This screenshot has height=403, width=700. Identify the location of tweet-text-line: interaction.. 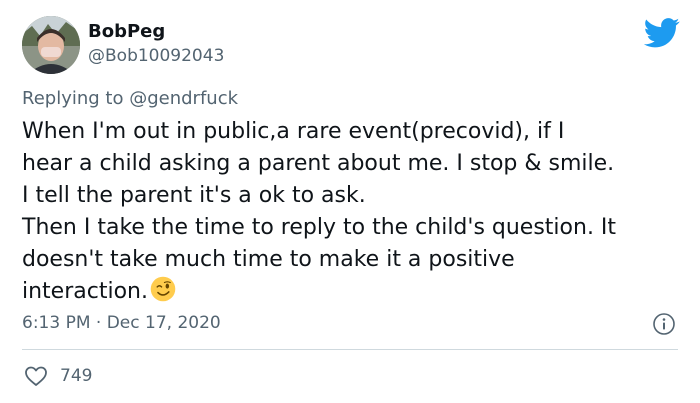
(85, 291).